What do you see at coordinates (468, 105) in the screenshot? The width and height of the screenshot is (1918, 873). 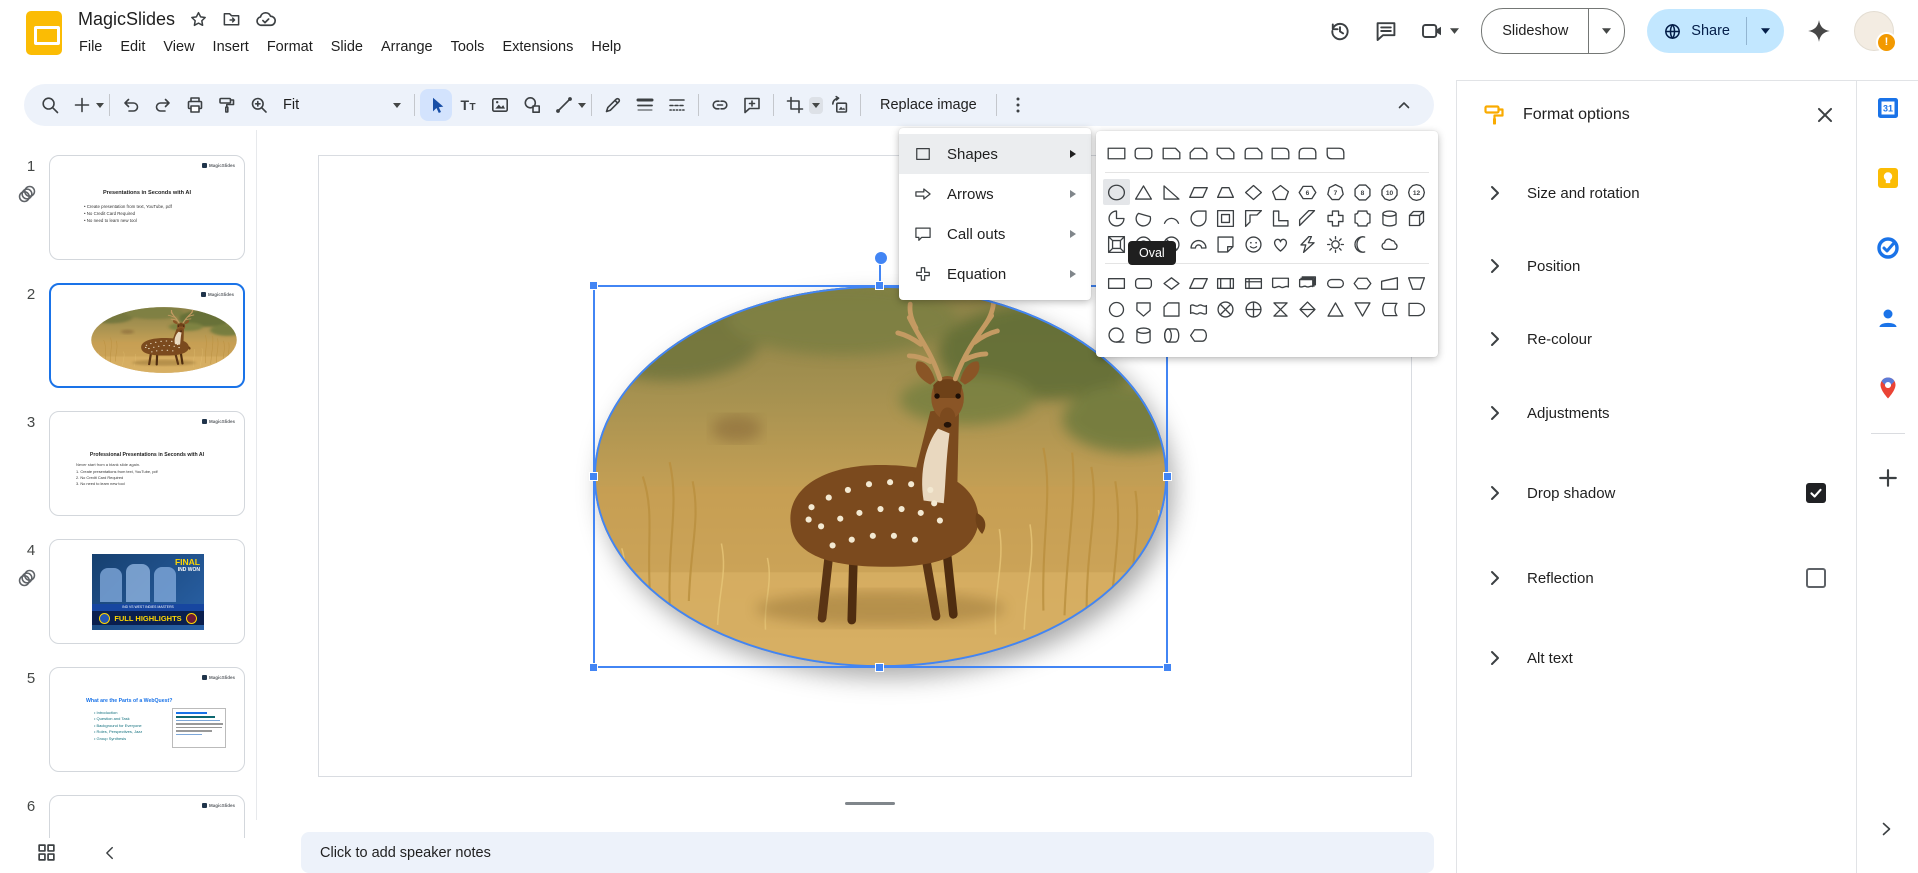 I see `text-box-tool: TT` at bounding box center [468, 105].